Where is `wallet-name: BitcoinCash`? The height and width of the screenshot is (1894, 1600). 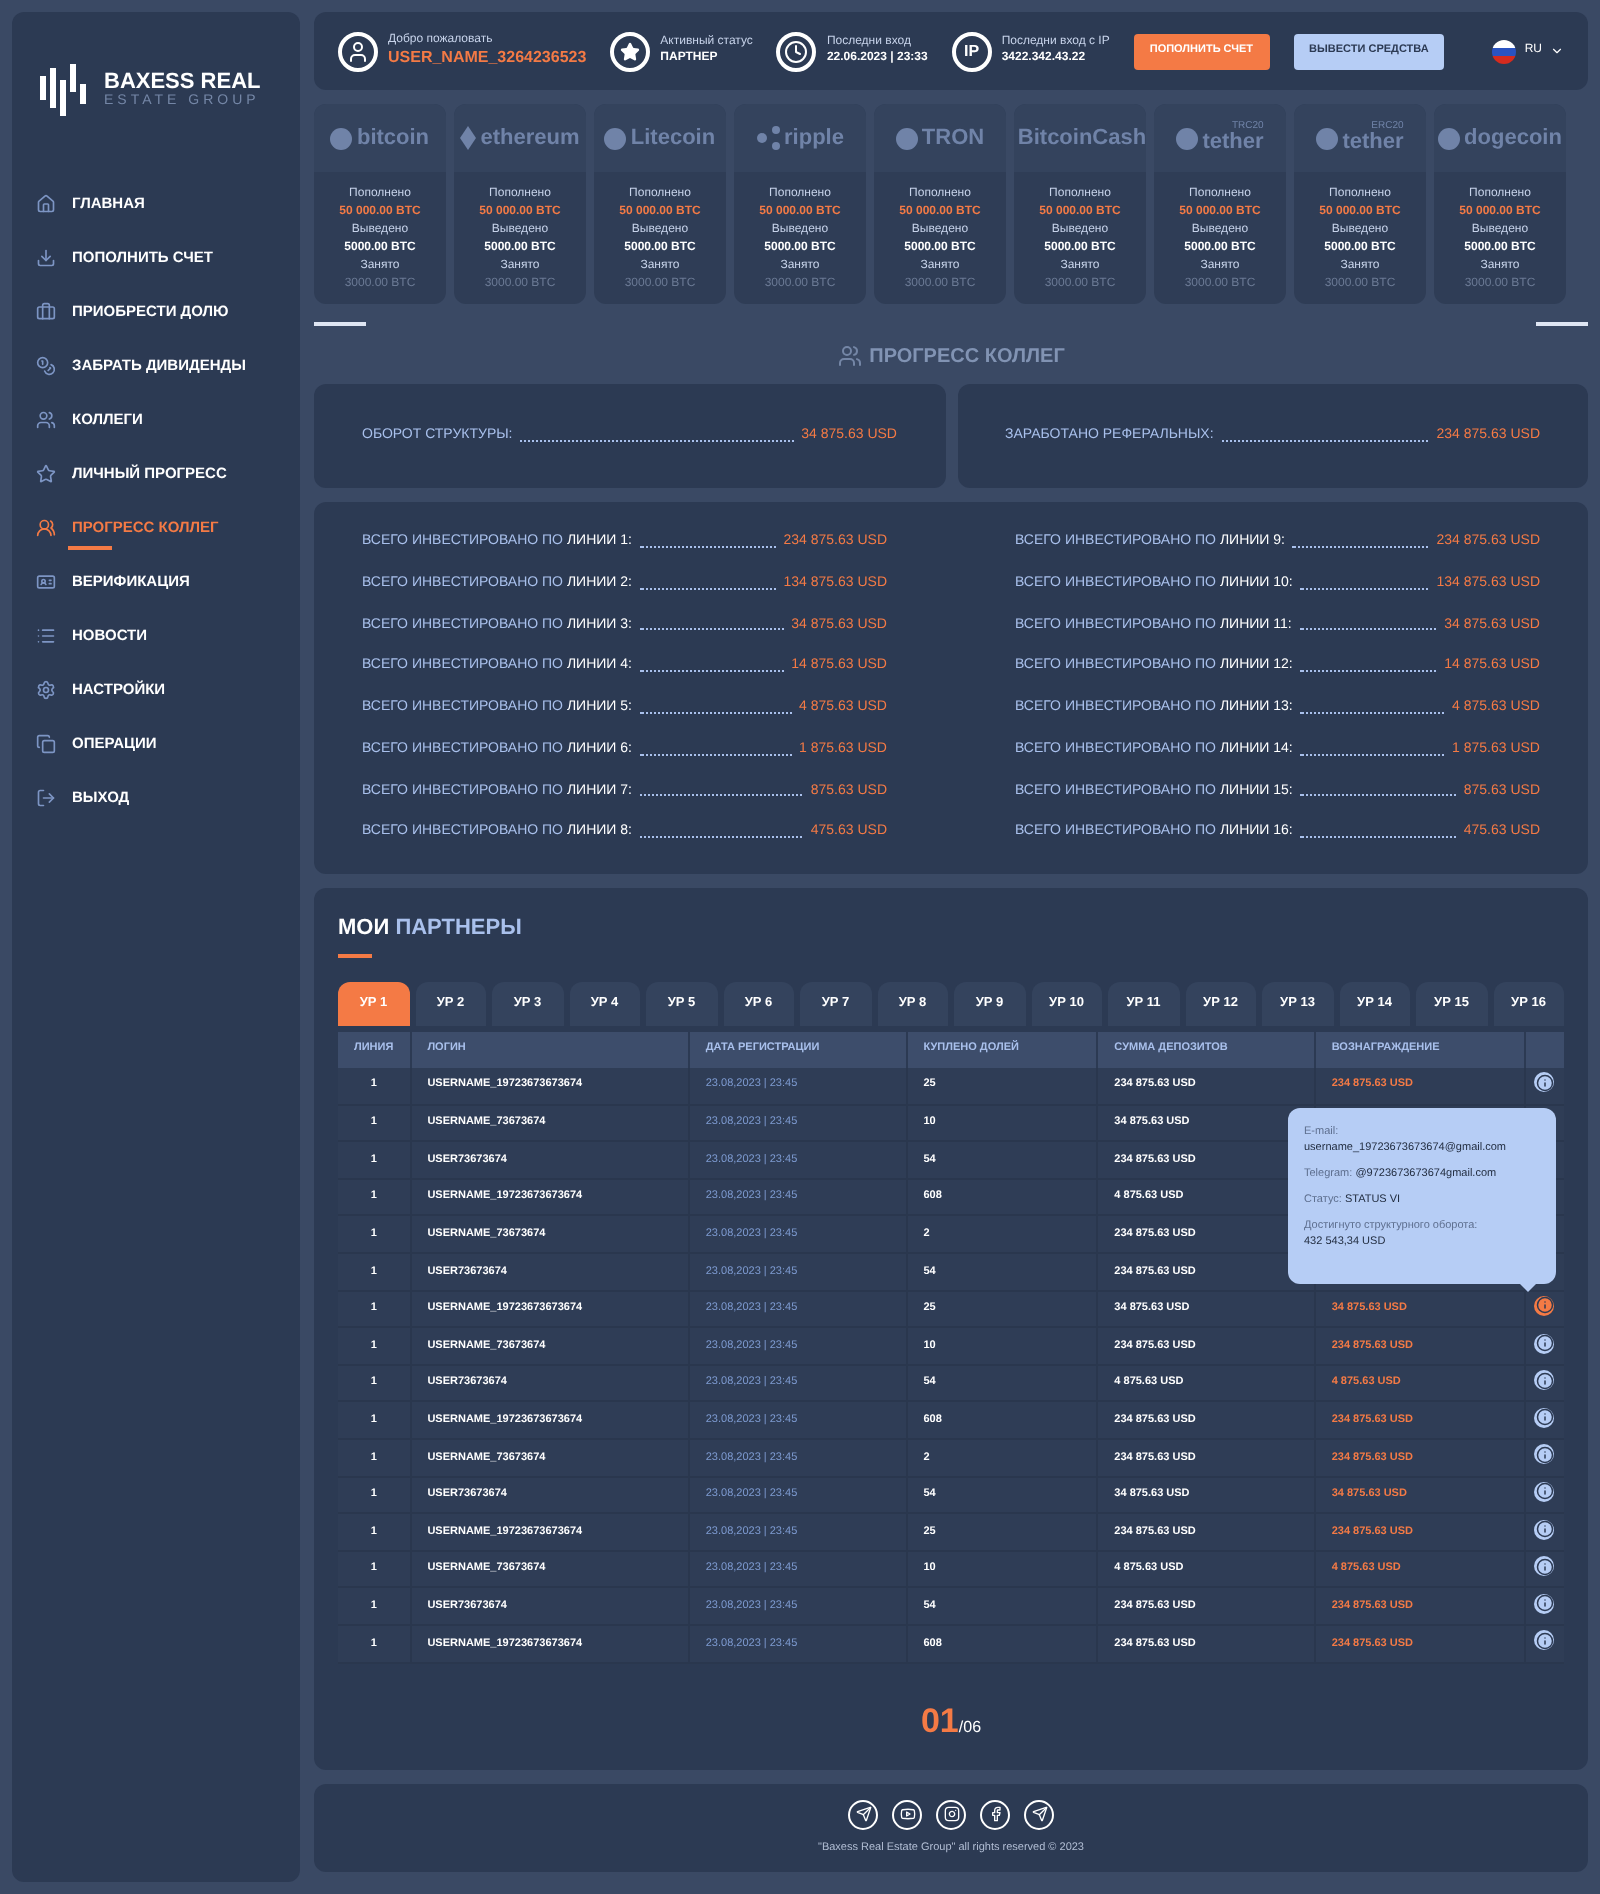
wallet-name: BitcoinCash is located at coordinates (1081, 138).